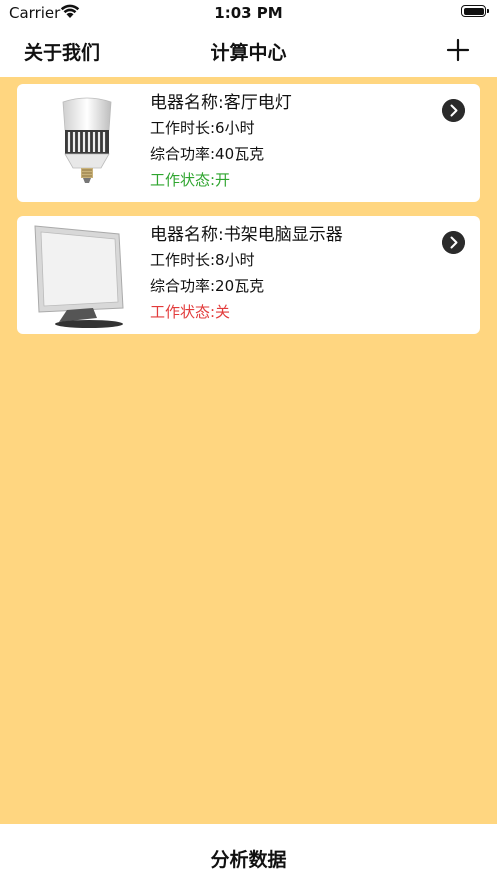  What do you see at coordinates (79, 276) in the screenshot?
I see `monitor-image` at bounding box center [79, 276].